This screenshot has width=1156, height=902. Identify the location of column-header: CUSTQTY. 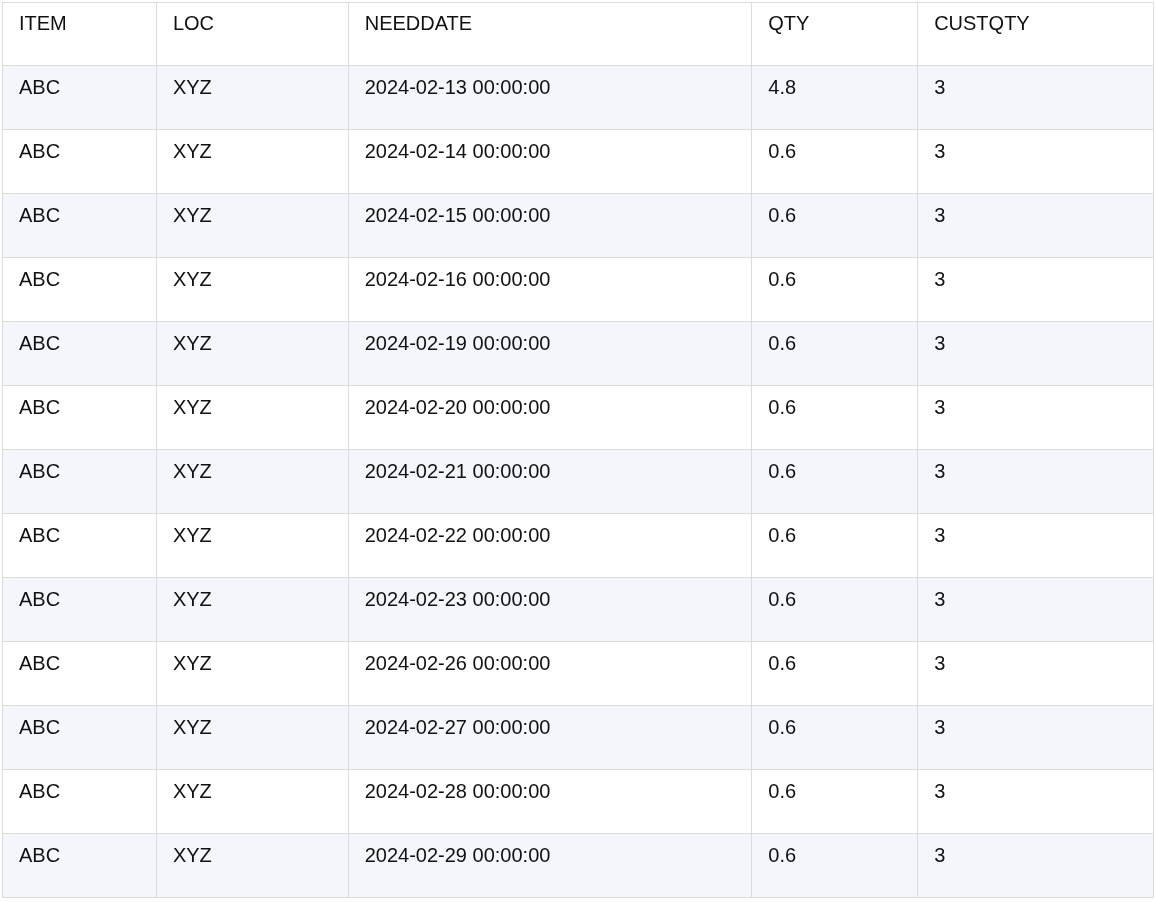
(1035, 34).